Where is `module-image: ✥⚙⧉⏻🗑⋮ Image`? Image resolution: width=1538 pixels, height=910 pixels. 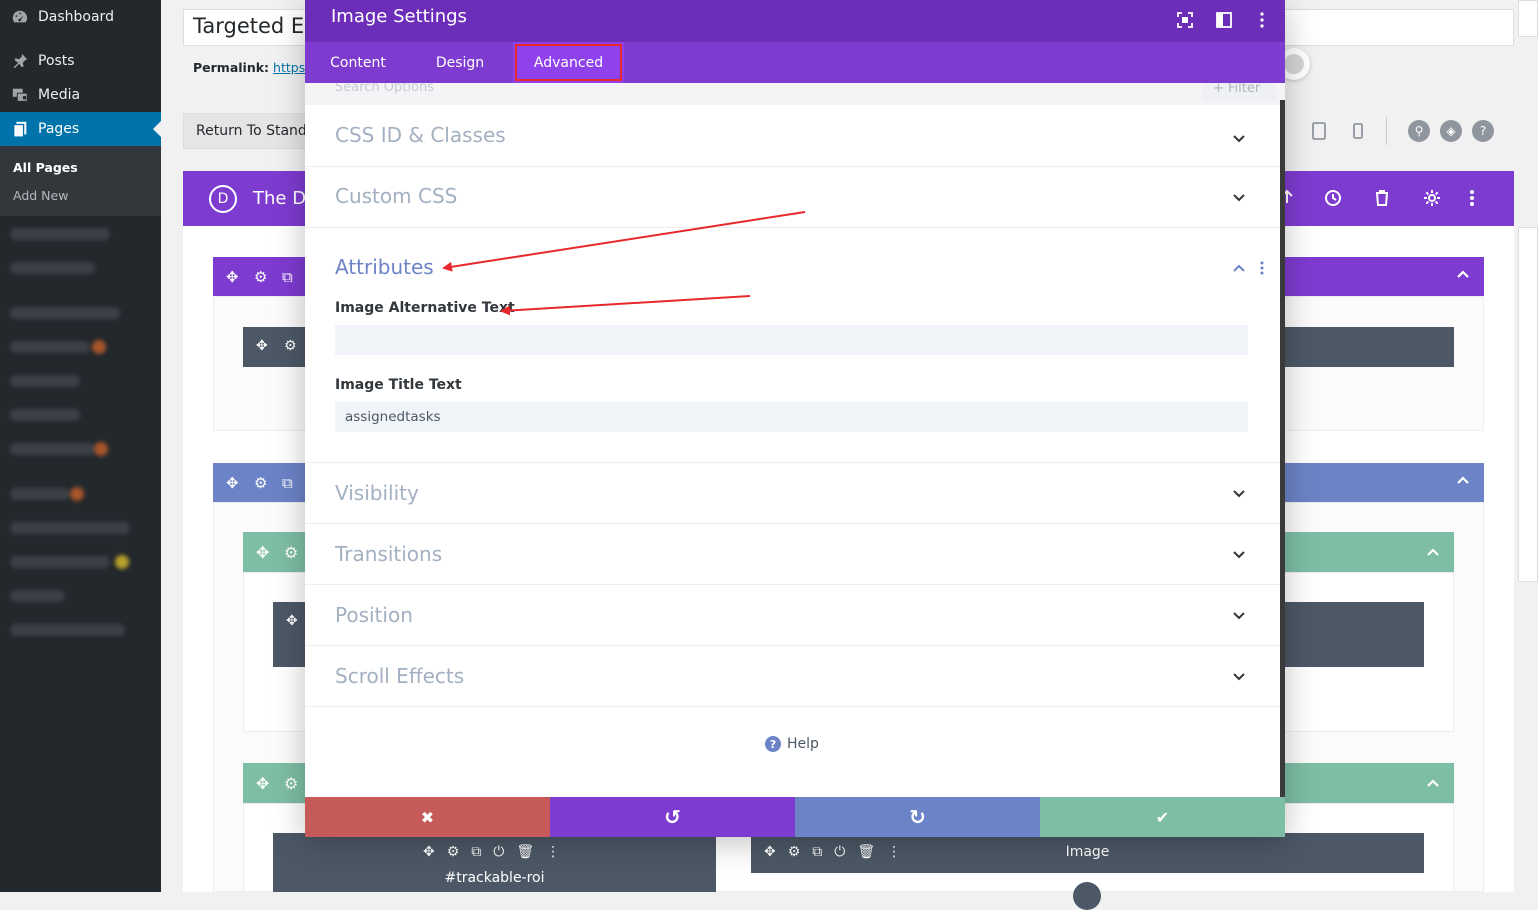 module-image: ✥⚙⧉⏻🗑⋮ Image is located at coordinates (1087, 853).